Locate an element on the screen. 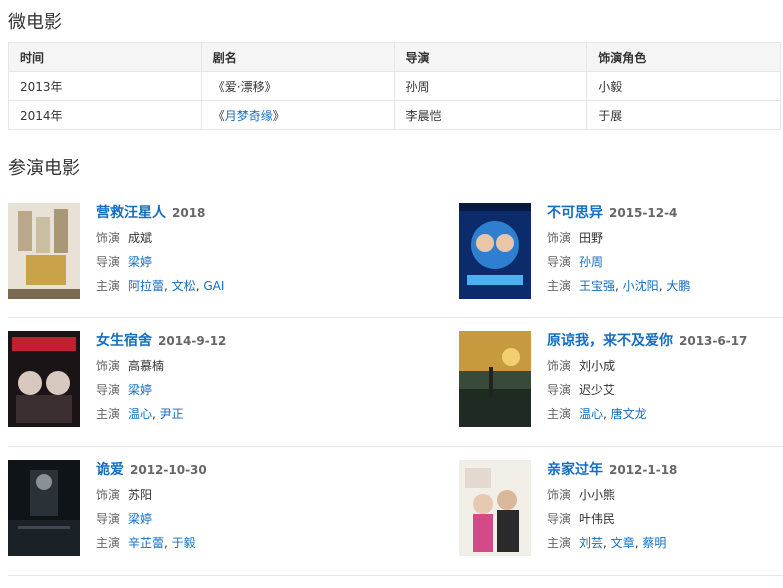 The image size is (783, 588). director-value: 叶伟民 is located at coordinates (597, 519).